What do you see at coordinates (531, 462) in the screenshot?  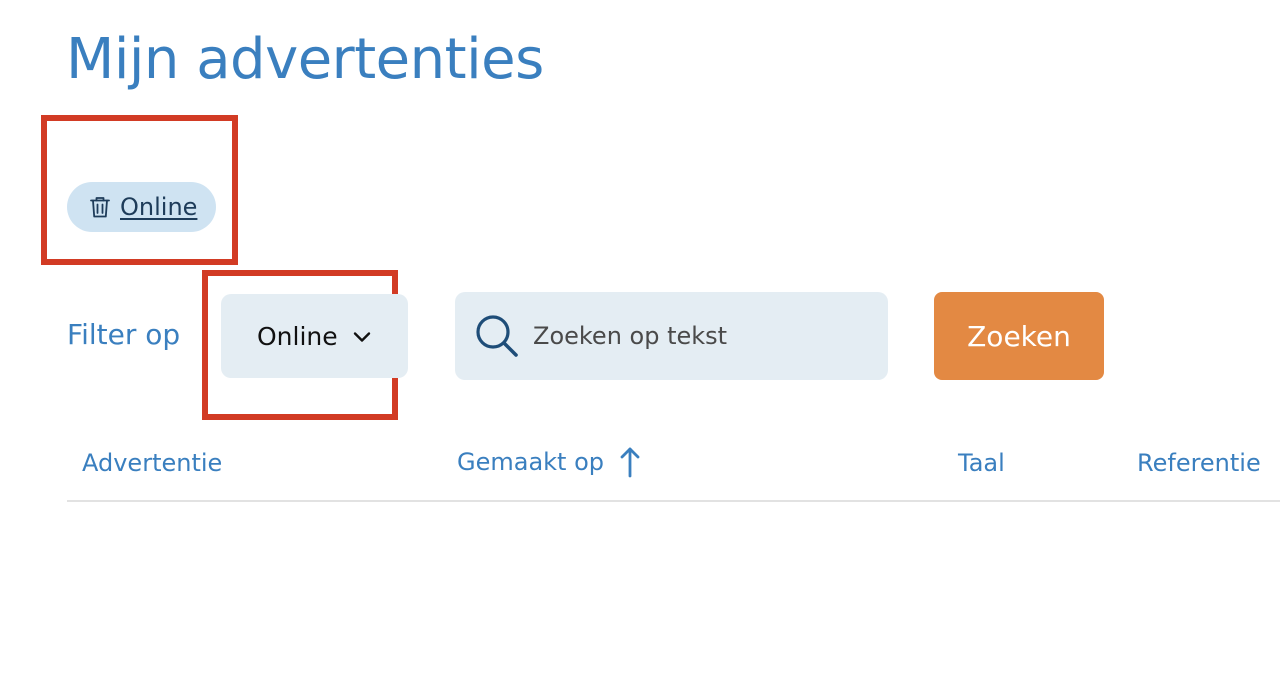 I see `column-header-label: Gemaakt op` at bounding box center [531, 462].